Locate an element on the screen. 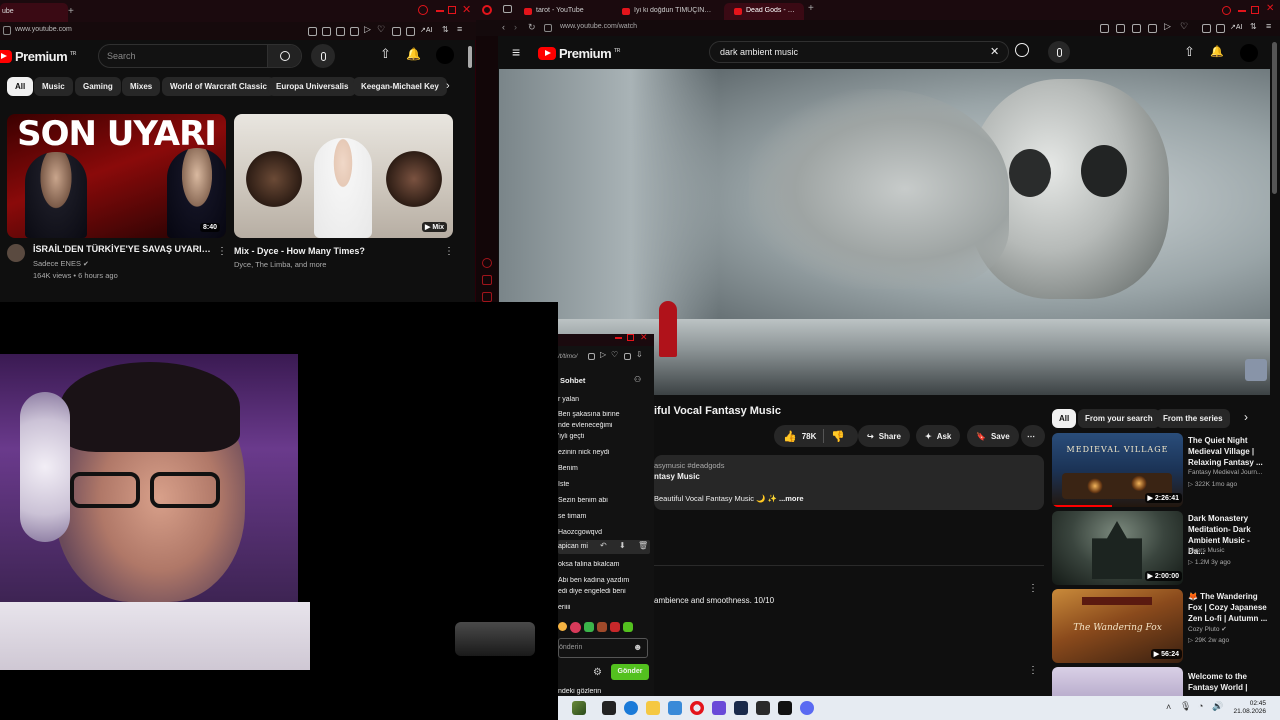 Image resolution: width=1280 pixels, height=720 pixels. video-title: Mix - Dyce - How Many Times? is located at coordinates (334, 251).